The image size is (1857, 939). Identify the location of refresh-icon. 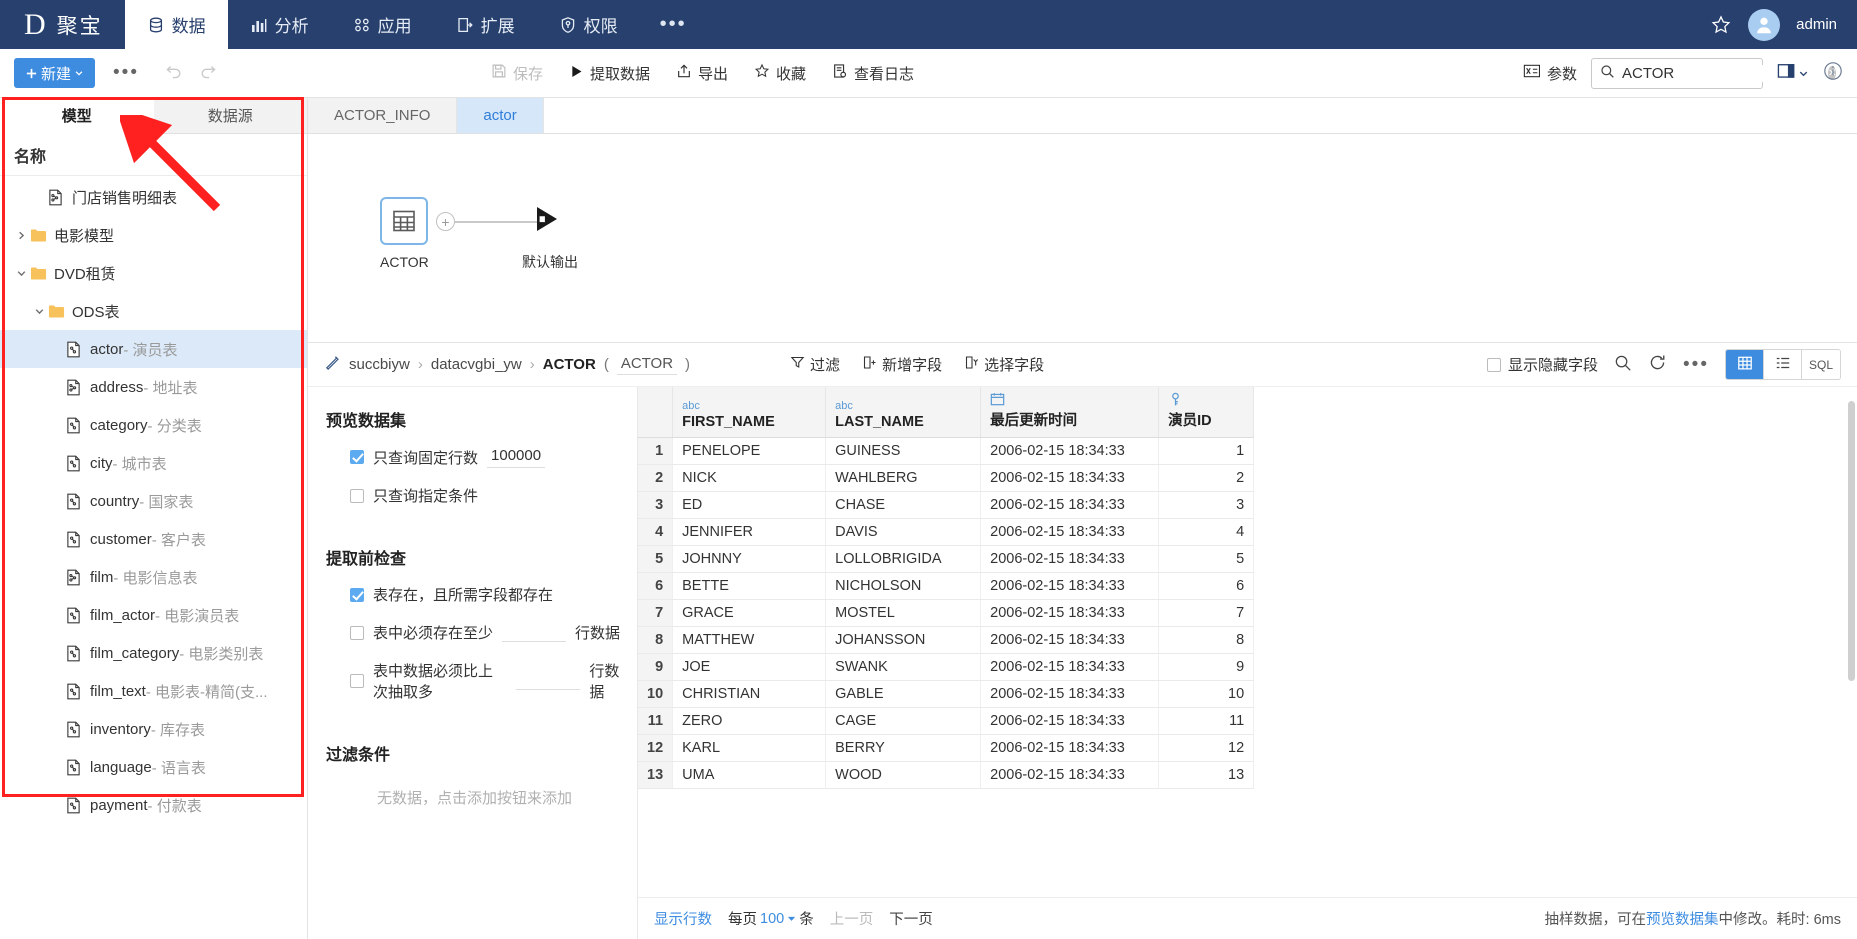
(1657, 364).